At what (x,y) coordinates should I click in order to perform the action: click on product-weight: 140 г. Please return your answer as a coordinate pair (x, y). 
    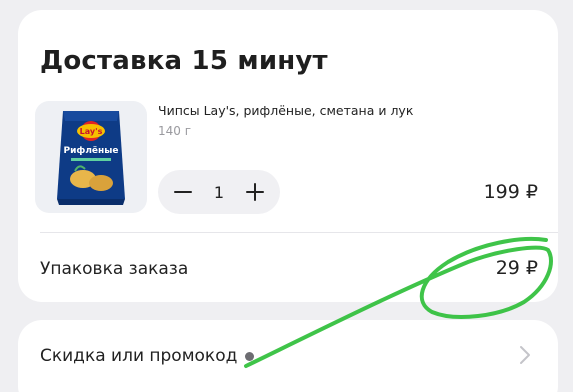
    Looking at the image, I should click on (175, 131).